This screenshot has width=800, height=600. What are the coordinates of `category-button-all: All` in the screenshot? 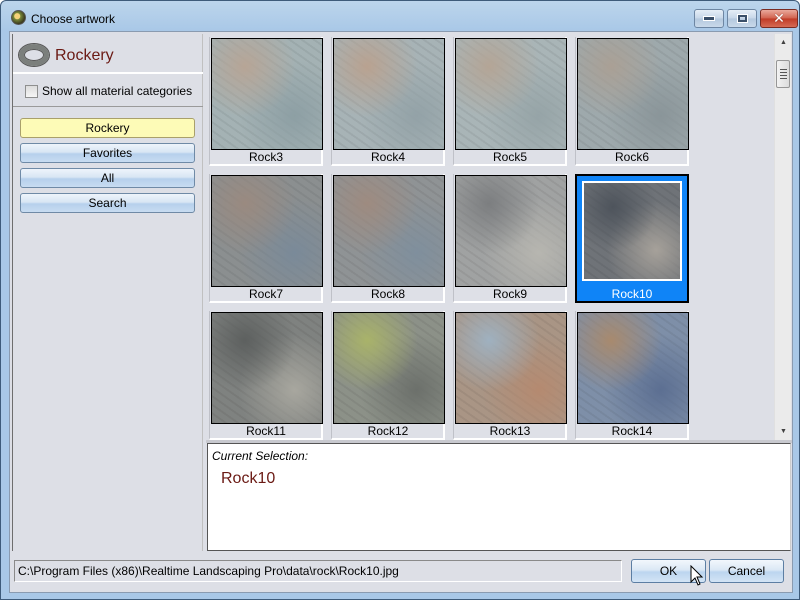 It's located at (107, 178).